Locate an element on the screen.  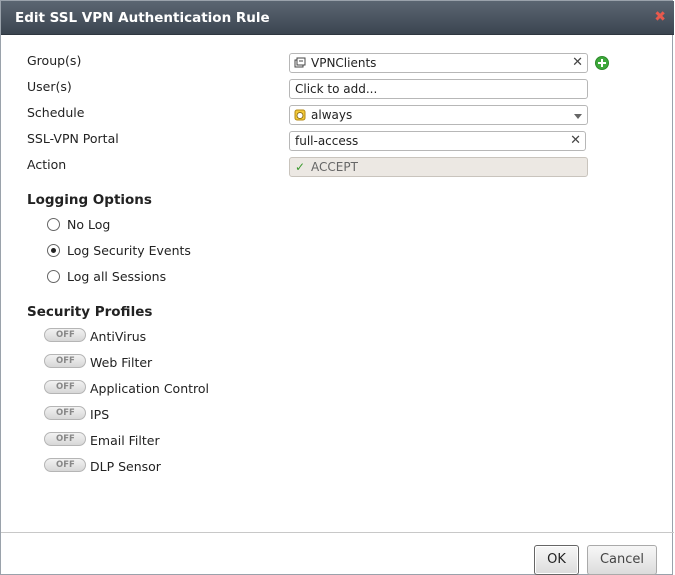
email-filter-toggle: OFF is located at coordinates (65, 439).